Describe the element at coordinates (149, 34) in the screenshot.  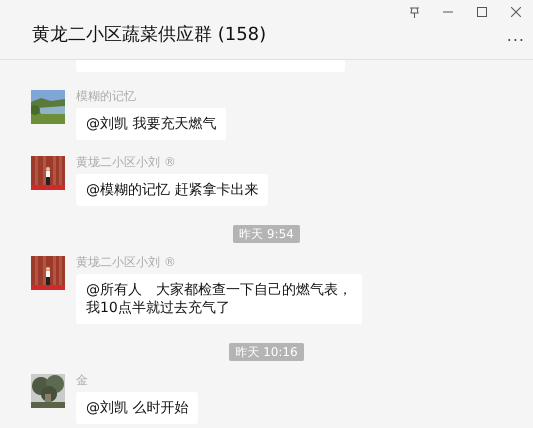
I see `chat-title: 黄龙二小区蔬菜供应群 (158)` at that location.